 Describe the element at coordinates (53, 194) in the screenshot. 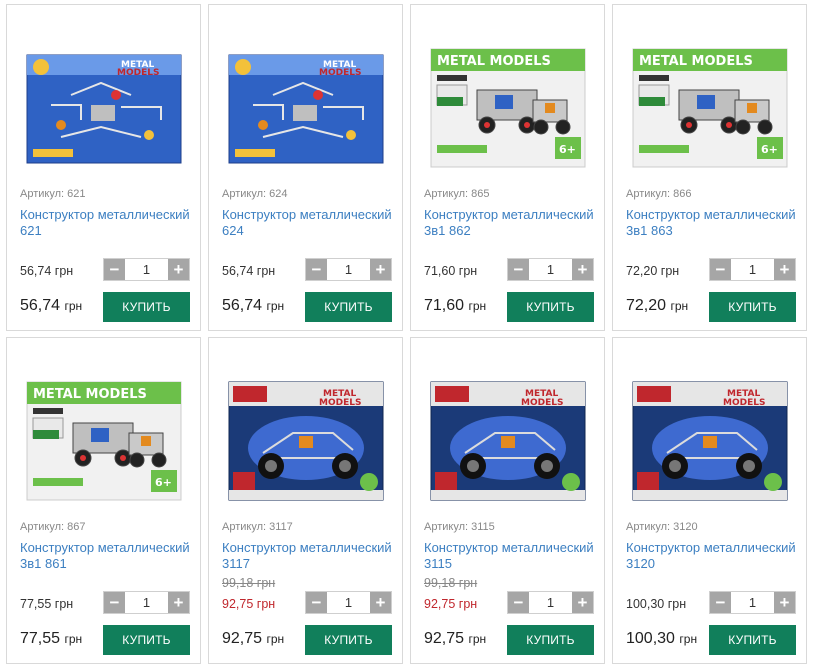

I see `article-number: Артикул: 621` at that location.